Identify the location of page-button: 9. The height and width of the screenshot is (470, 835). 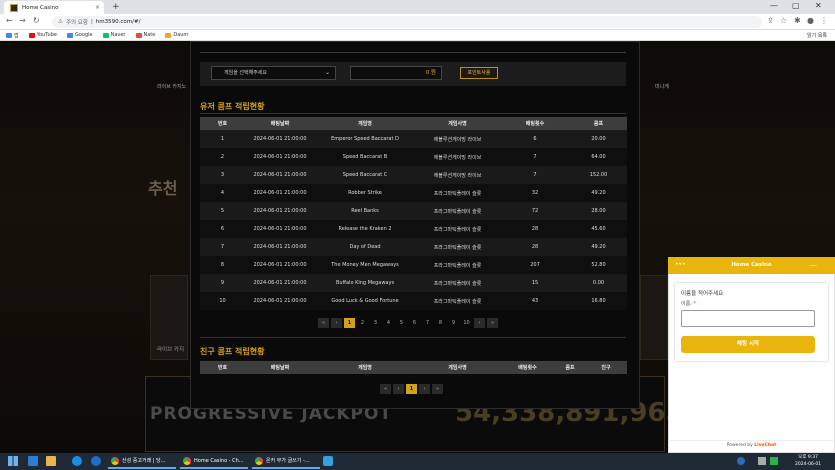
(453, 323).